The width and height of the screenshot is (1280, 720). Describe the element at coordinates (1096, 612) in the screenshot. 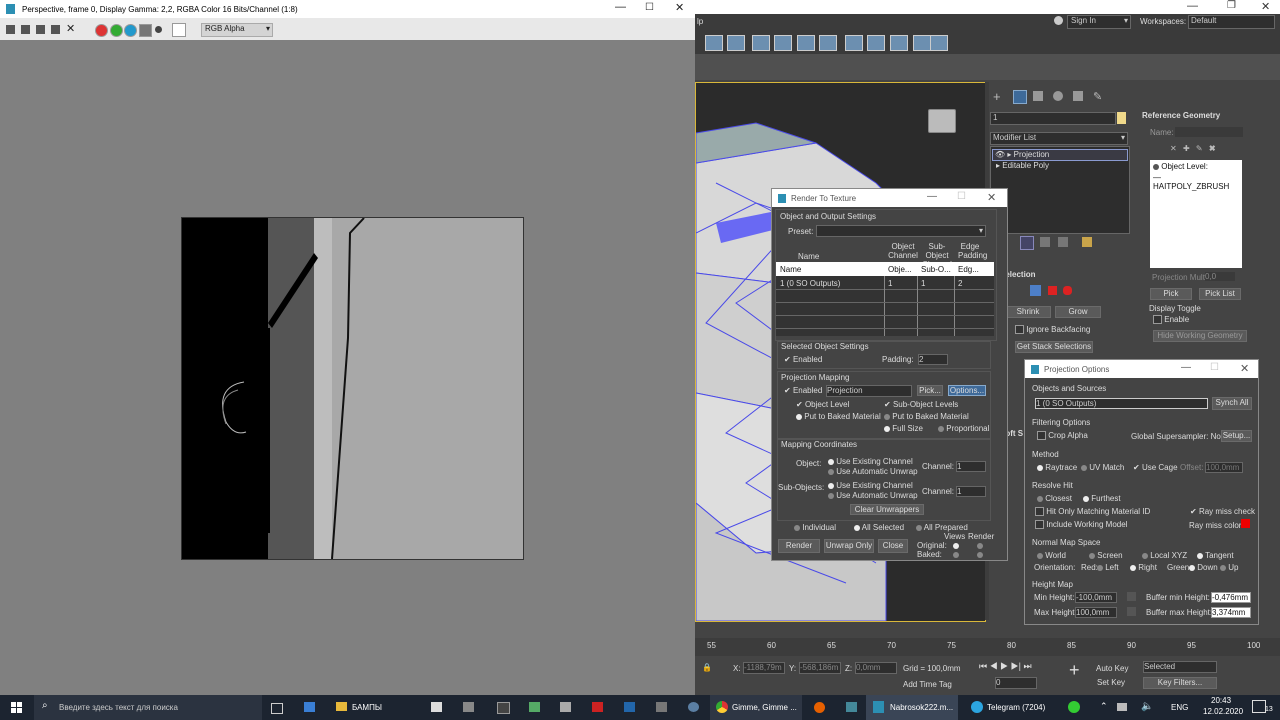

I see `max-height-field: 100,0mm` at that location.